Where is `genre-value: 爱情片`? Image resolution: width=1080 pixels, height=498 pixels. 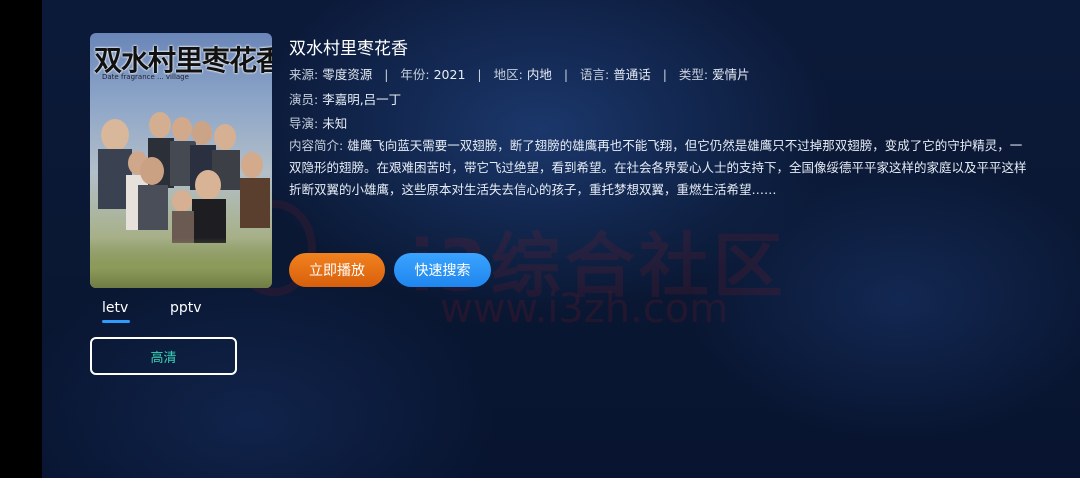 genre-value: 爱情片 is located at coordinates (731, 74).